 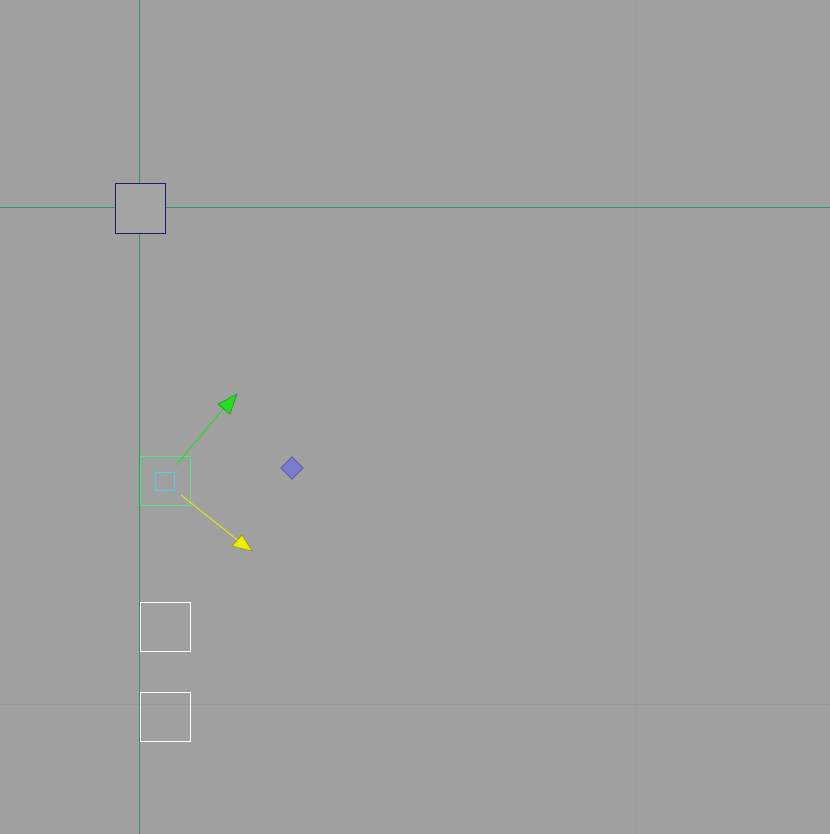 What do you see at coordinates (210, 518) in the screenshot?
I see `gizmo-x-axis-line` at bounding box center [210, 518].